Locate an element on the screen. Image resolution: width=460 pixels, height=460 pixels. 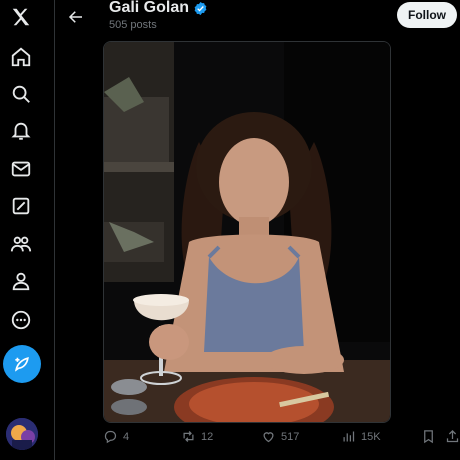
bookmark-button is located at coordinates (428, 436).